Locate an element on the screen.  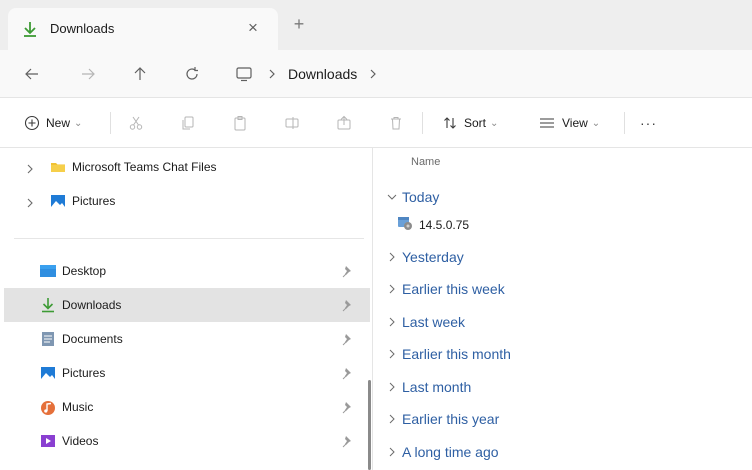
sort-icon is located at coordinates (450, 123).